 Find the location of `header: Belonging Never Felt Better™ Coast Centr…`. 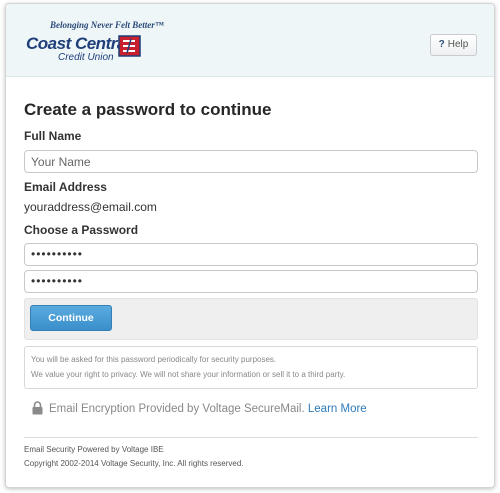

header: Belonging Never Felt Better™ Coast Centr… is located at coordinates (250, 40).